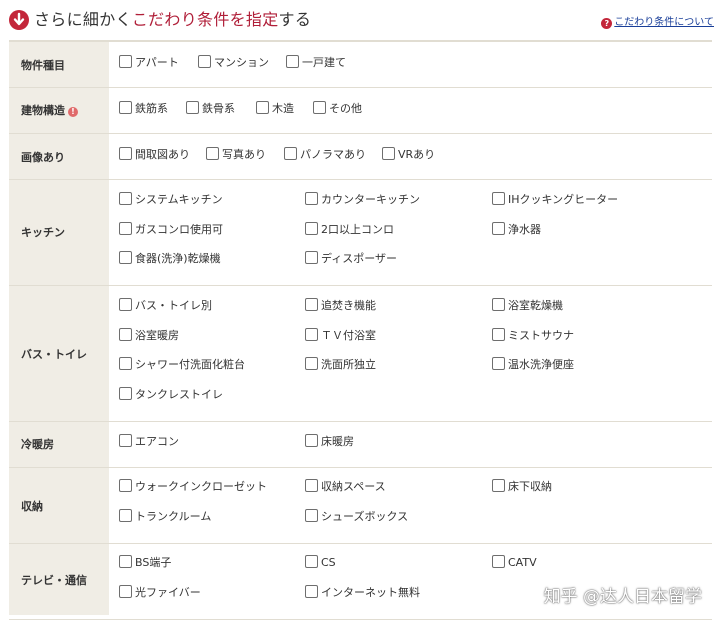 The image size is (720, 620). I want to click on option-checkbox: その他, so click(337, 109).